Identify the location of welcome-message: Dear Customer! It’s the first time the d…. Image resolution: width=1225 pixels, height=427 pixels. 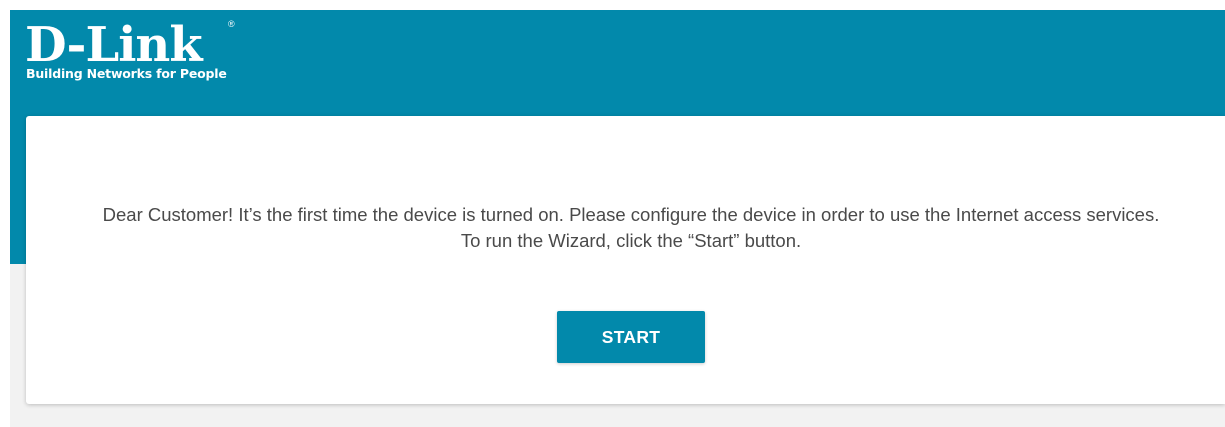
(631, 228).